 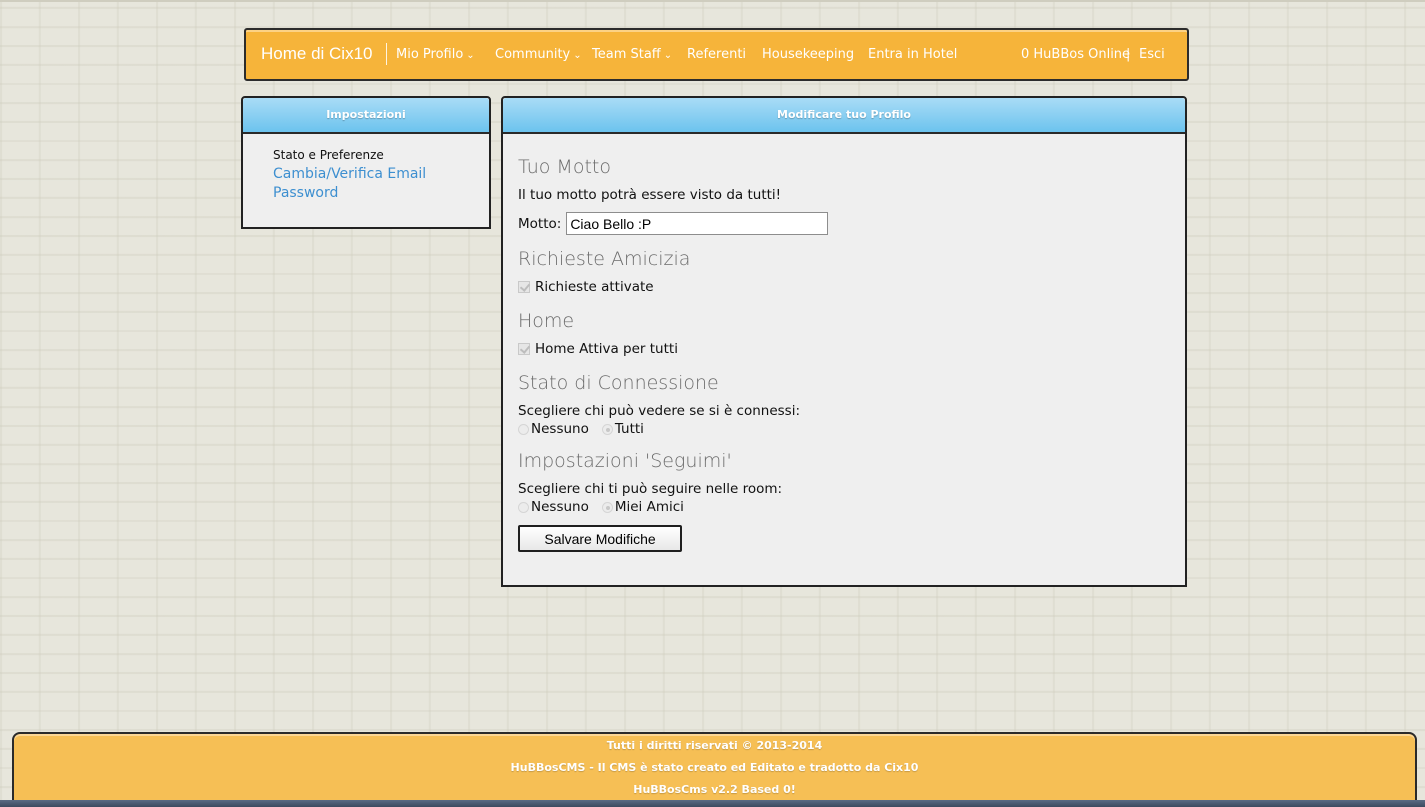 What do you see at coordinates (386, 54) in the screenshot?
I see `nav-divider` at bounding box center [386, 54].